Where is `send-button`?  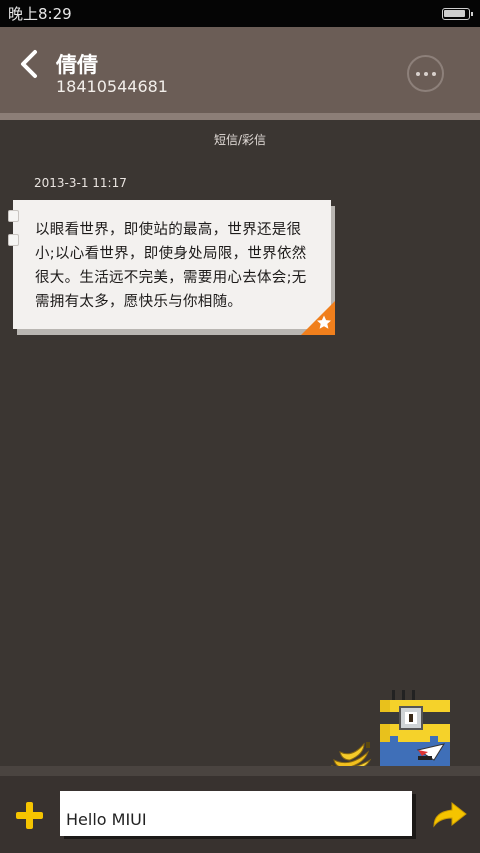 send-button is located at coordinates (450, 815).